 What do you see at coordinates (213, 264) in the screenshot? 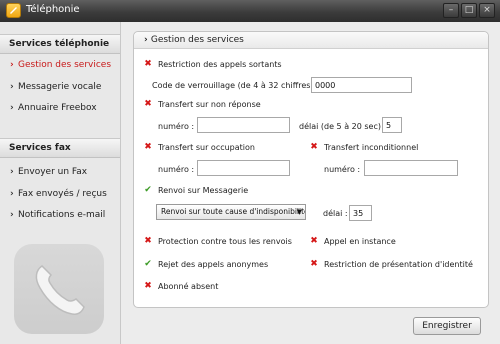
I see `option-rejet-appels-anonymes: Rejet des appels anonymes` at bounding box center [213, 264].